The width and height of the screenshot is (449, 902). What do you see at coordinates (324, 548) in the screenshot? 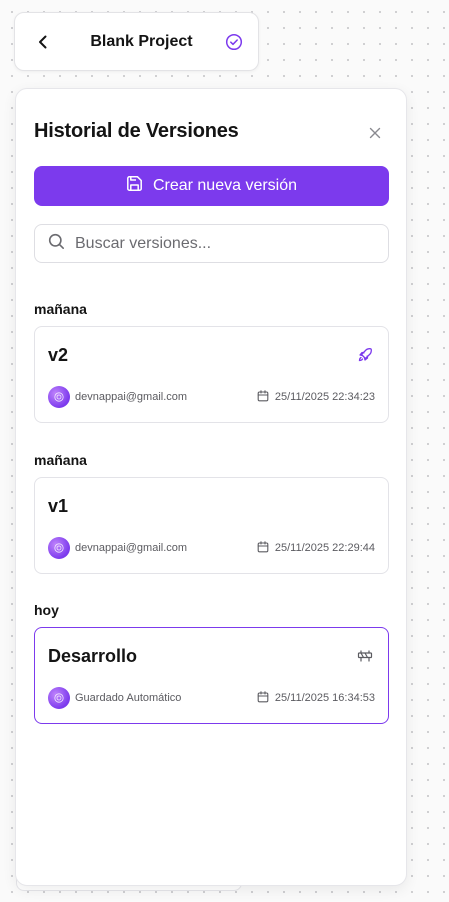
I see `version-date-text: 25/11/2025 22:29:44` at bounding box center [324, 548].